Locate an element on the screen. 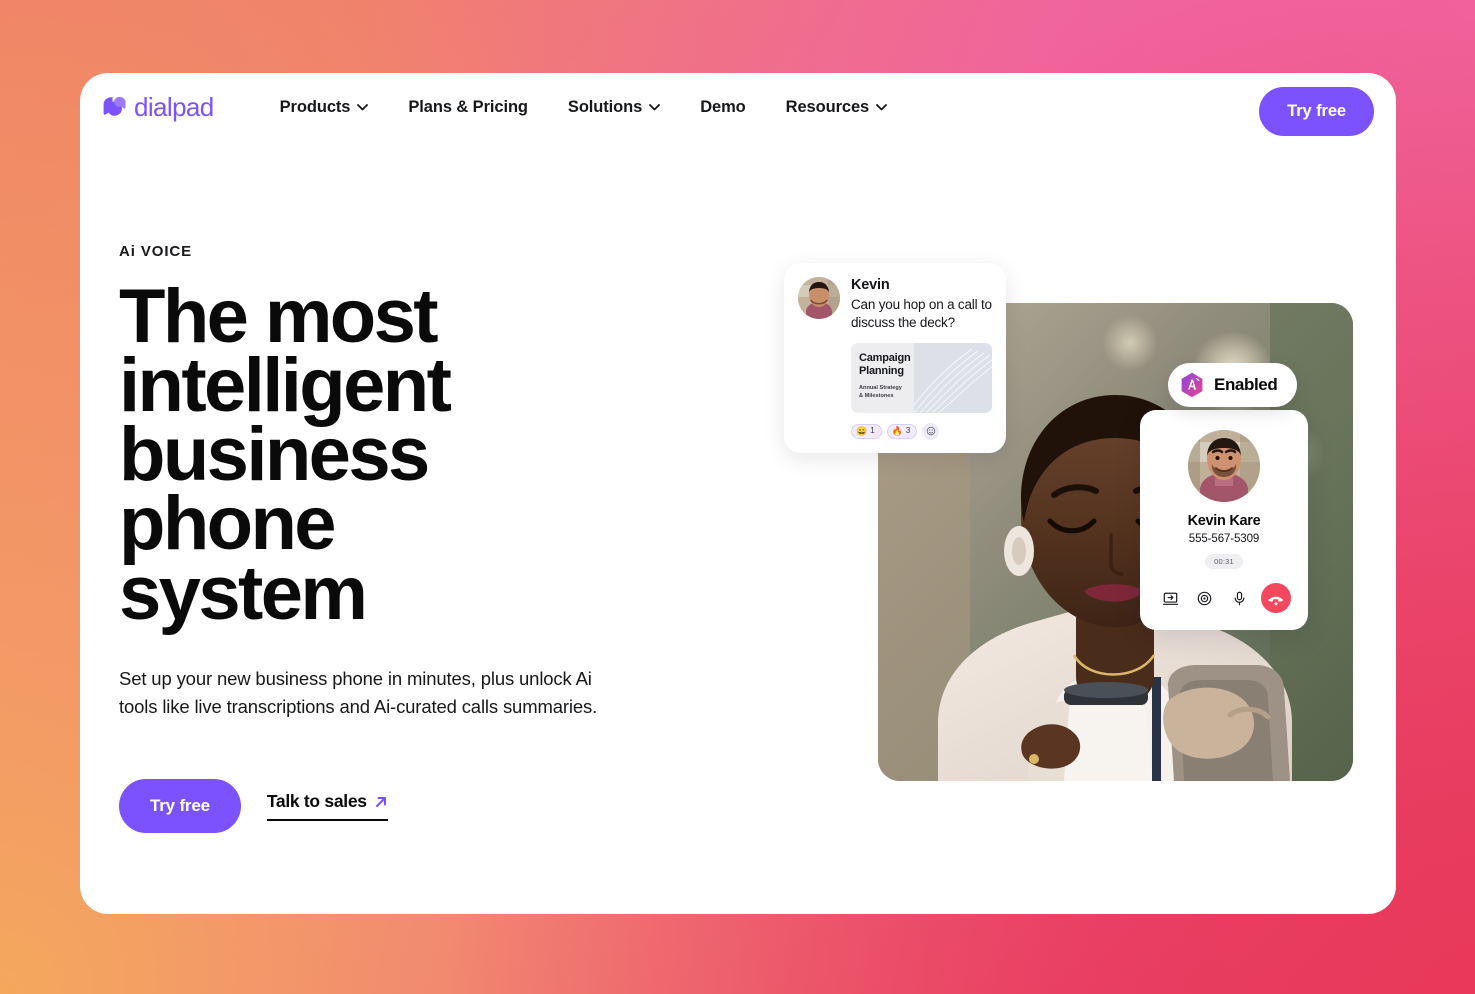 This screenshot has width=1475, height=994. talk-to-sales-link: Talk to sales is located at coordinates (327, 806).